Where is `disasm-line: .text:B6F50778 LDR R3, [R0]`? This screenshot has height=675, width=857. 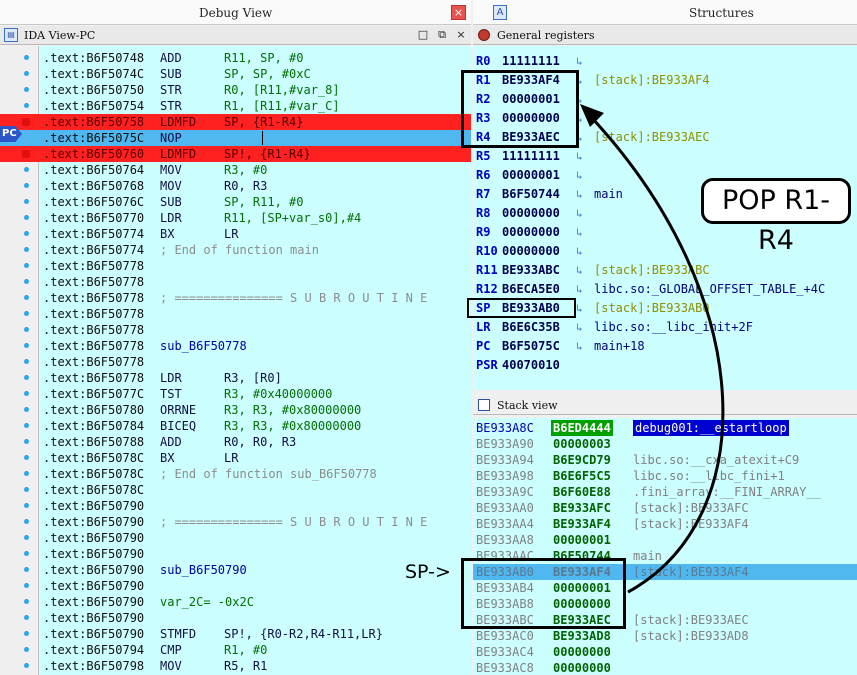 disasm-line: .text:B6F50778 LDR R3, [R0] is located at coordinates (235, 378).